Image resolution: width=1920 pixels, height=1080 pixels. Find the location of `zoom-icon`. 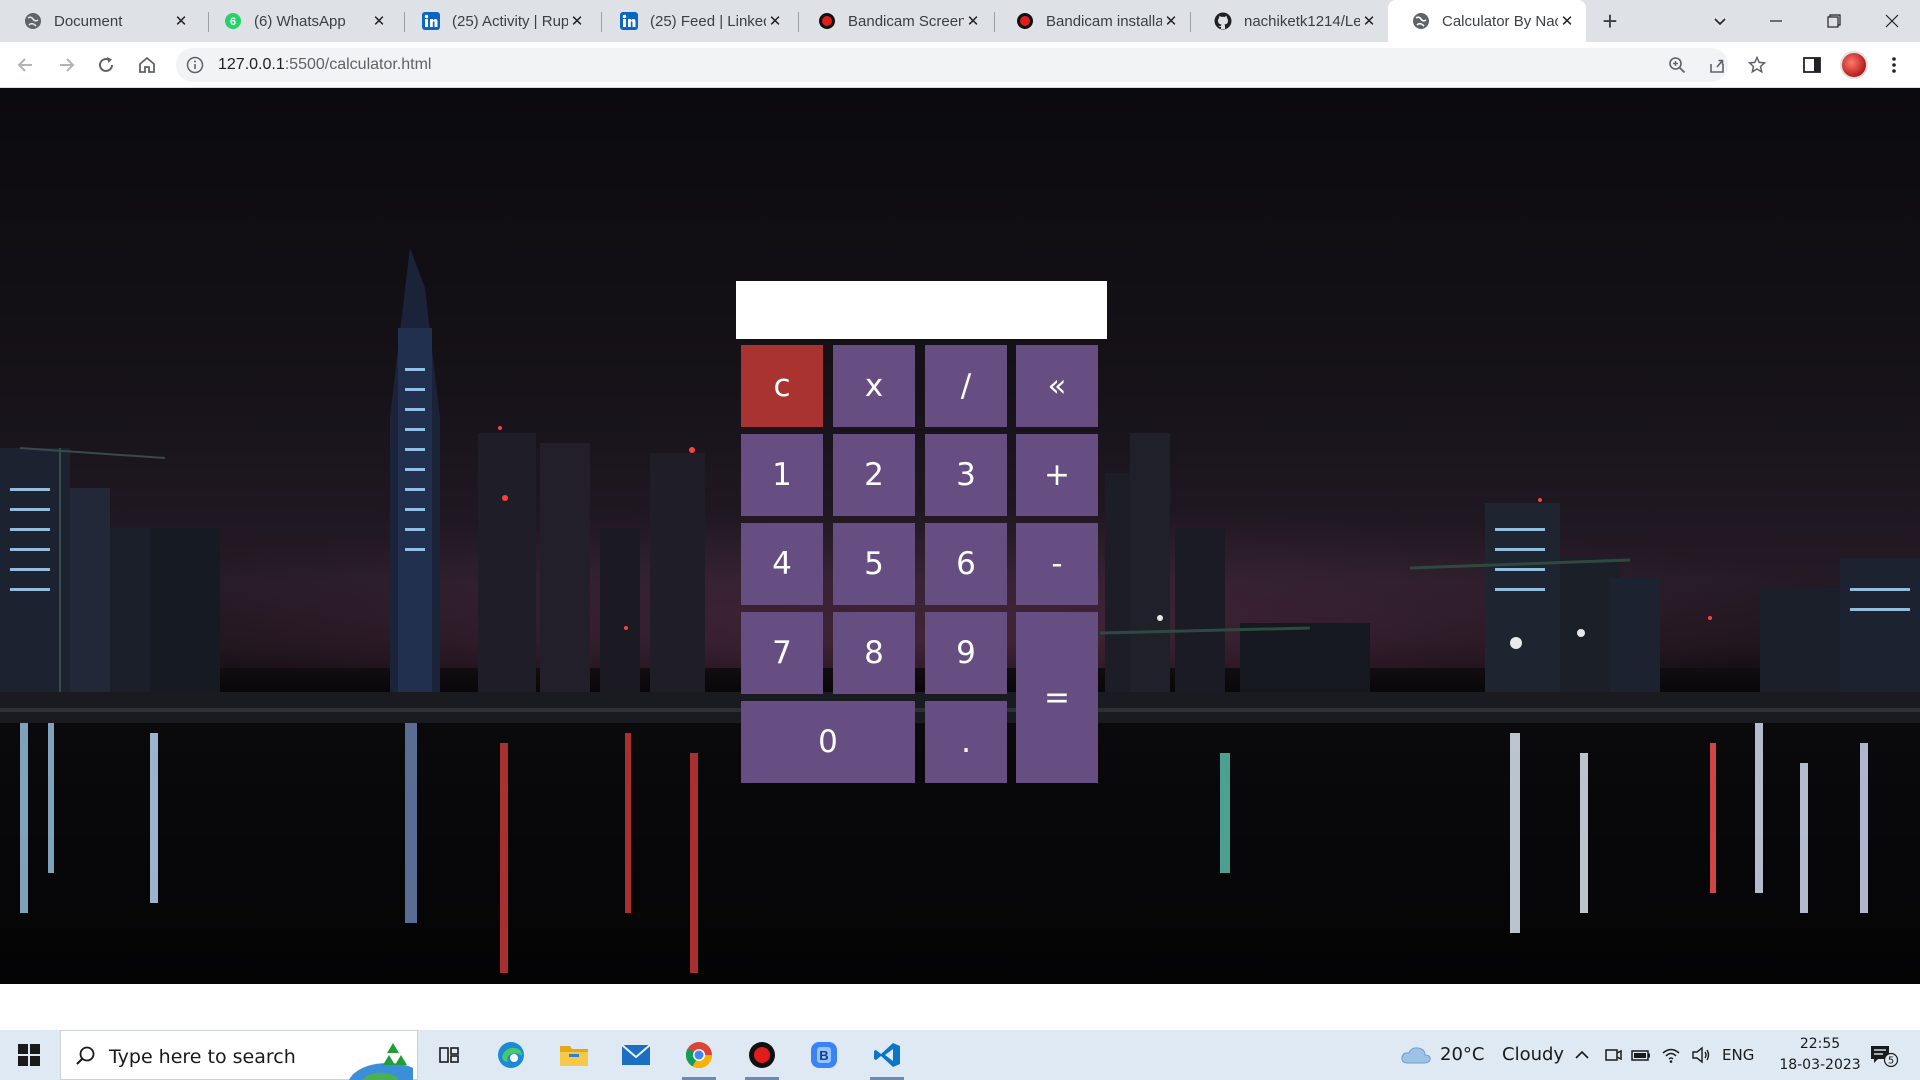

zoom-icon is located at coordinates (1677, 65).